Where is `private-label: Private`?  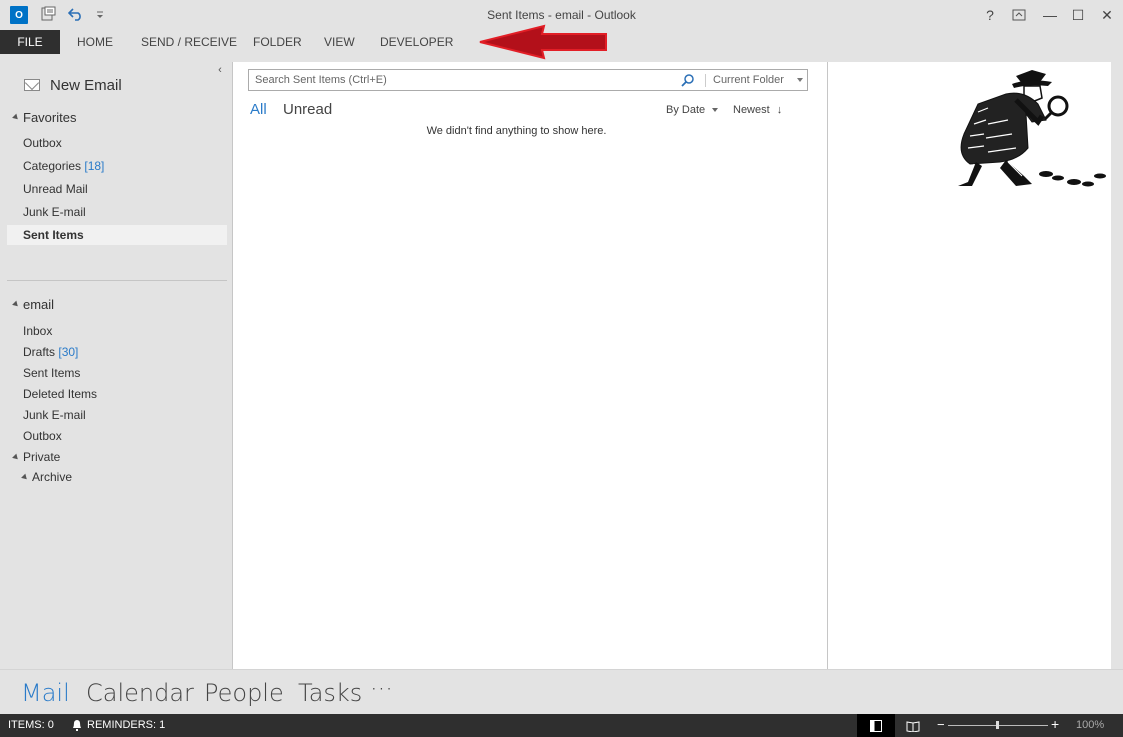
private-label: Private is located at coordinates (42, 457).